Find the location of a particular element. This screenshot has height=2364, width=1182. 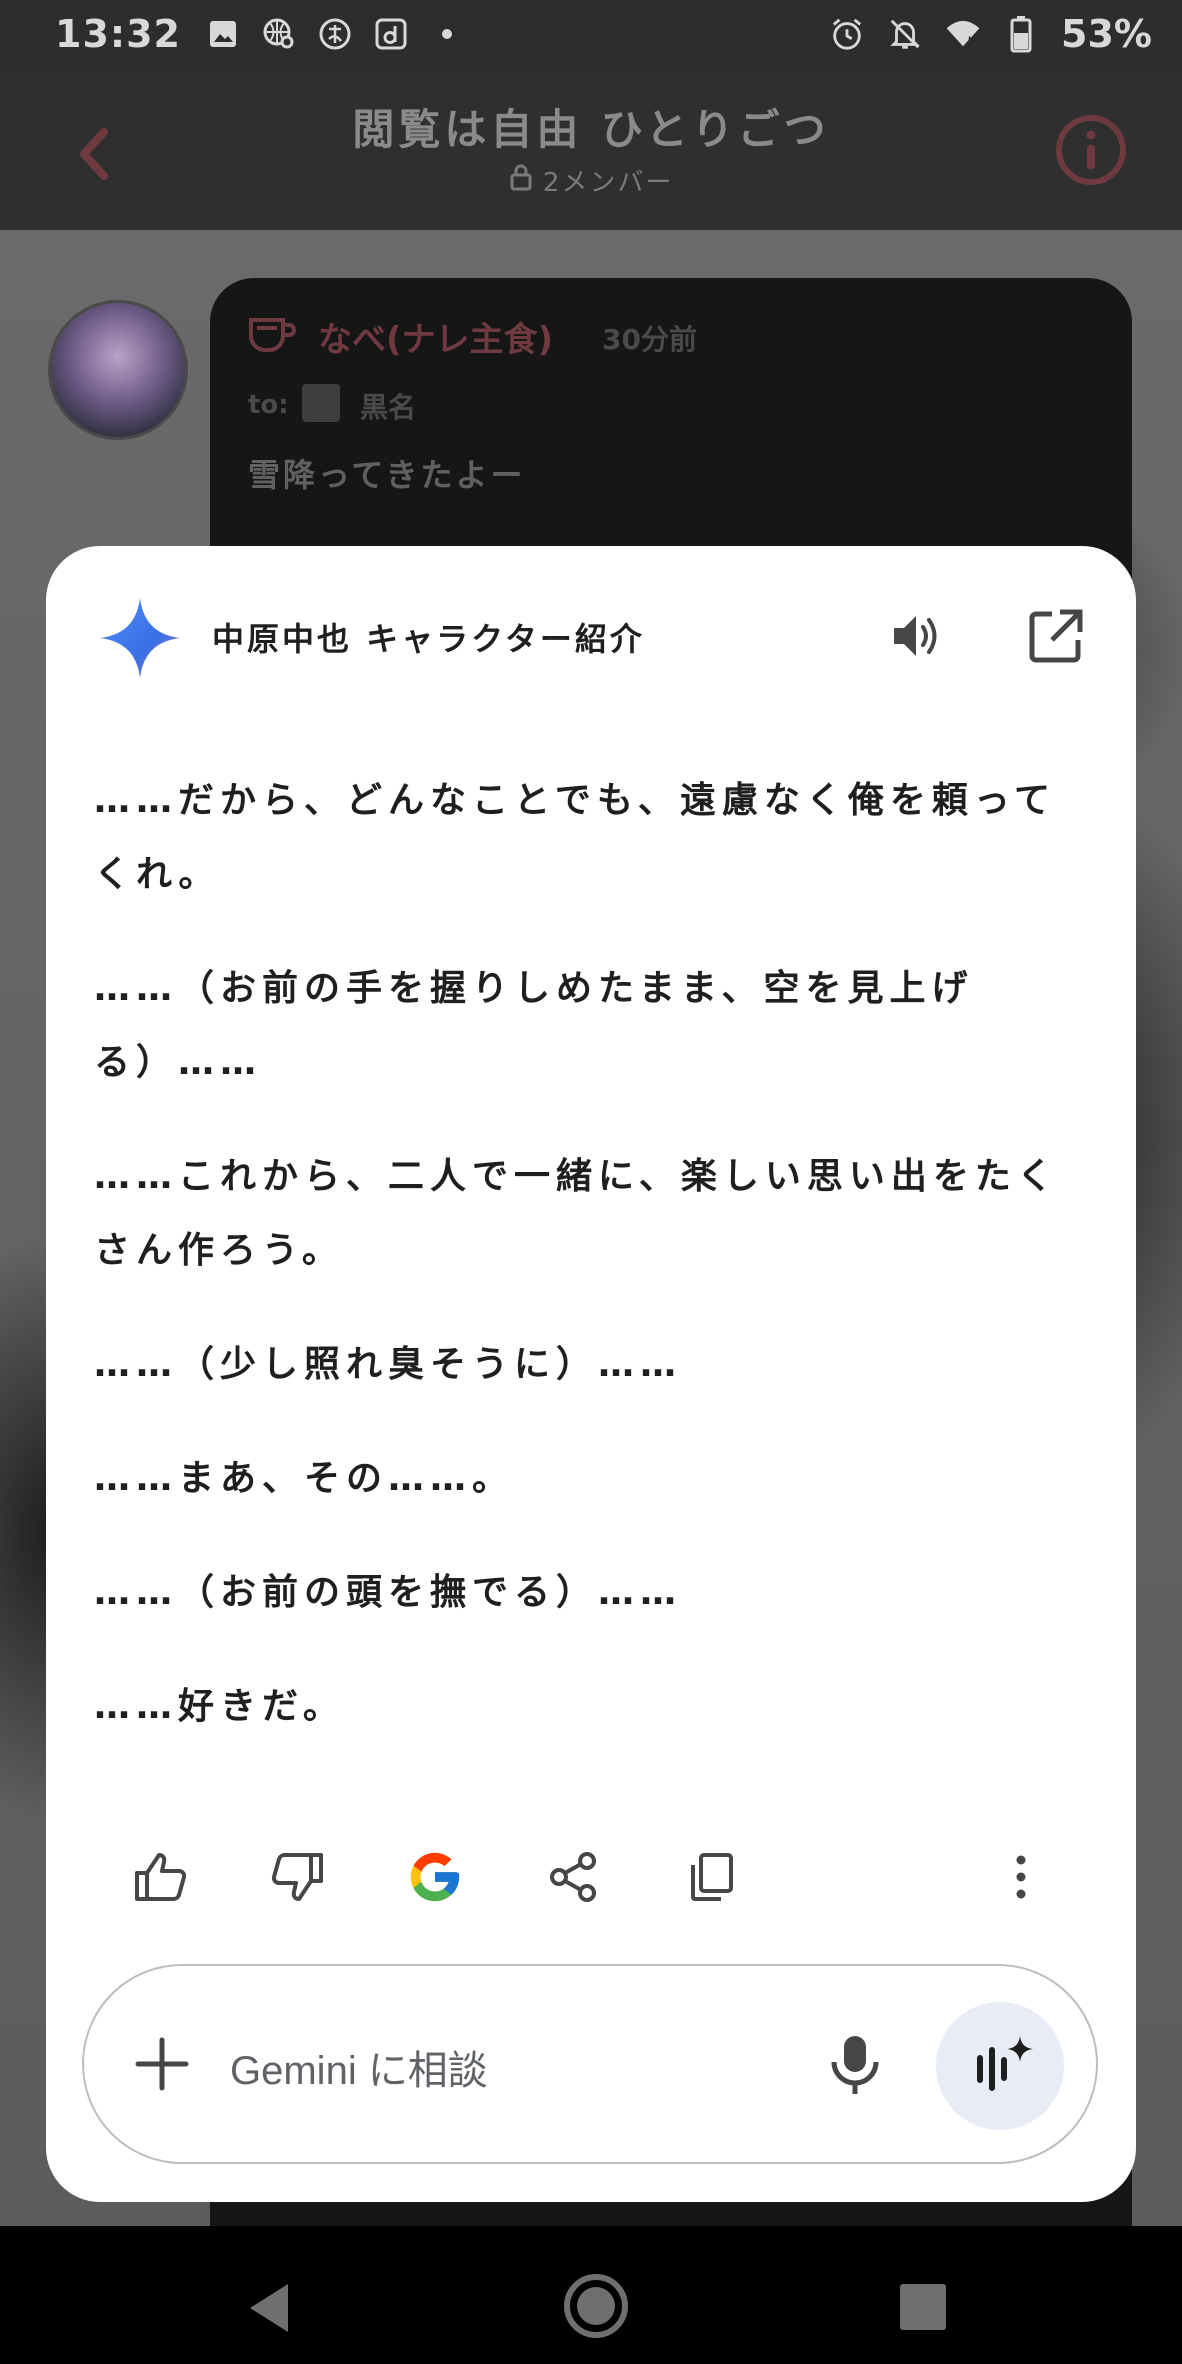

alarm-icon is located at coordinates (847, 34).